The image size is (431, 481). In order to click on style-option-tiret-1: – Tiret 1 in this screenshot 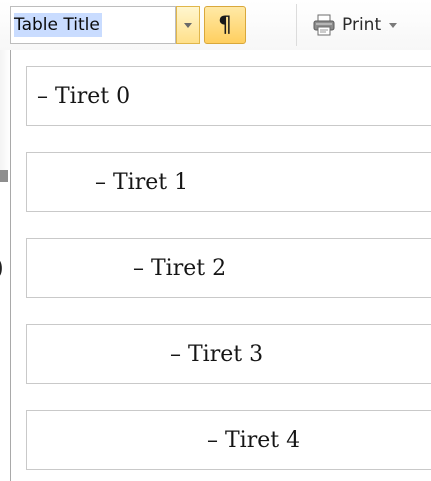, I will do `click(228, 182)`.